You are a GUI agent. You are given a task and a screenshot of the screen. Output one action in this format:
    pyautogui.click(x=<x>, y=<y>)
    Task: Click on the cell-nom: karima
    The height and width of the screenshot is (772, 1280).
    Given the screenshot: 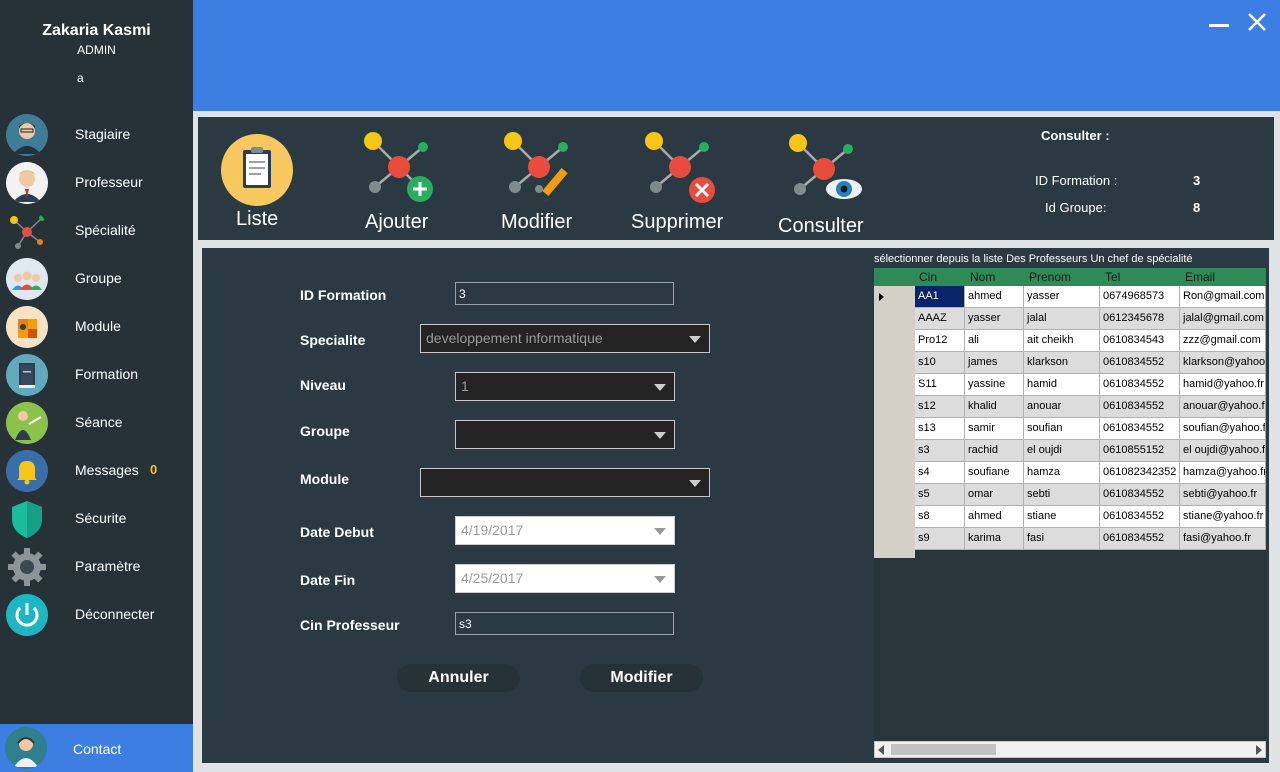 What is the action you would take?
    pyautogui.click(x=994, y=539)
    